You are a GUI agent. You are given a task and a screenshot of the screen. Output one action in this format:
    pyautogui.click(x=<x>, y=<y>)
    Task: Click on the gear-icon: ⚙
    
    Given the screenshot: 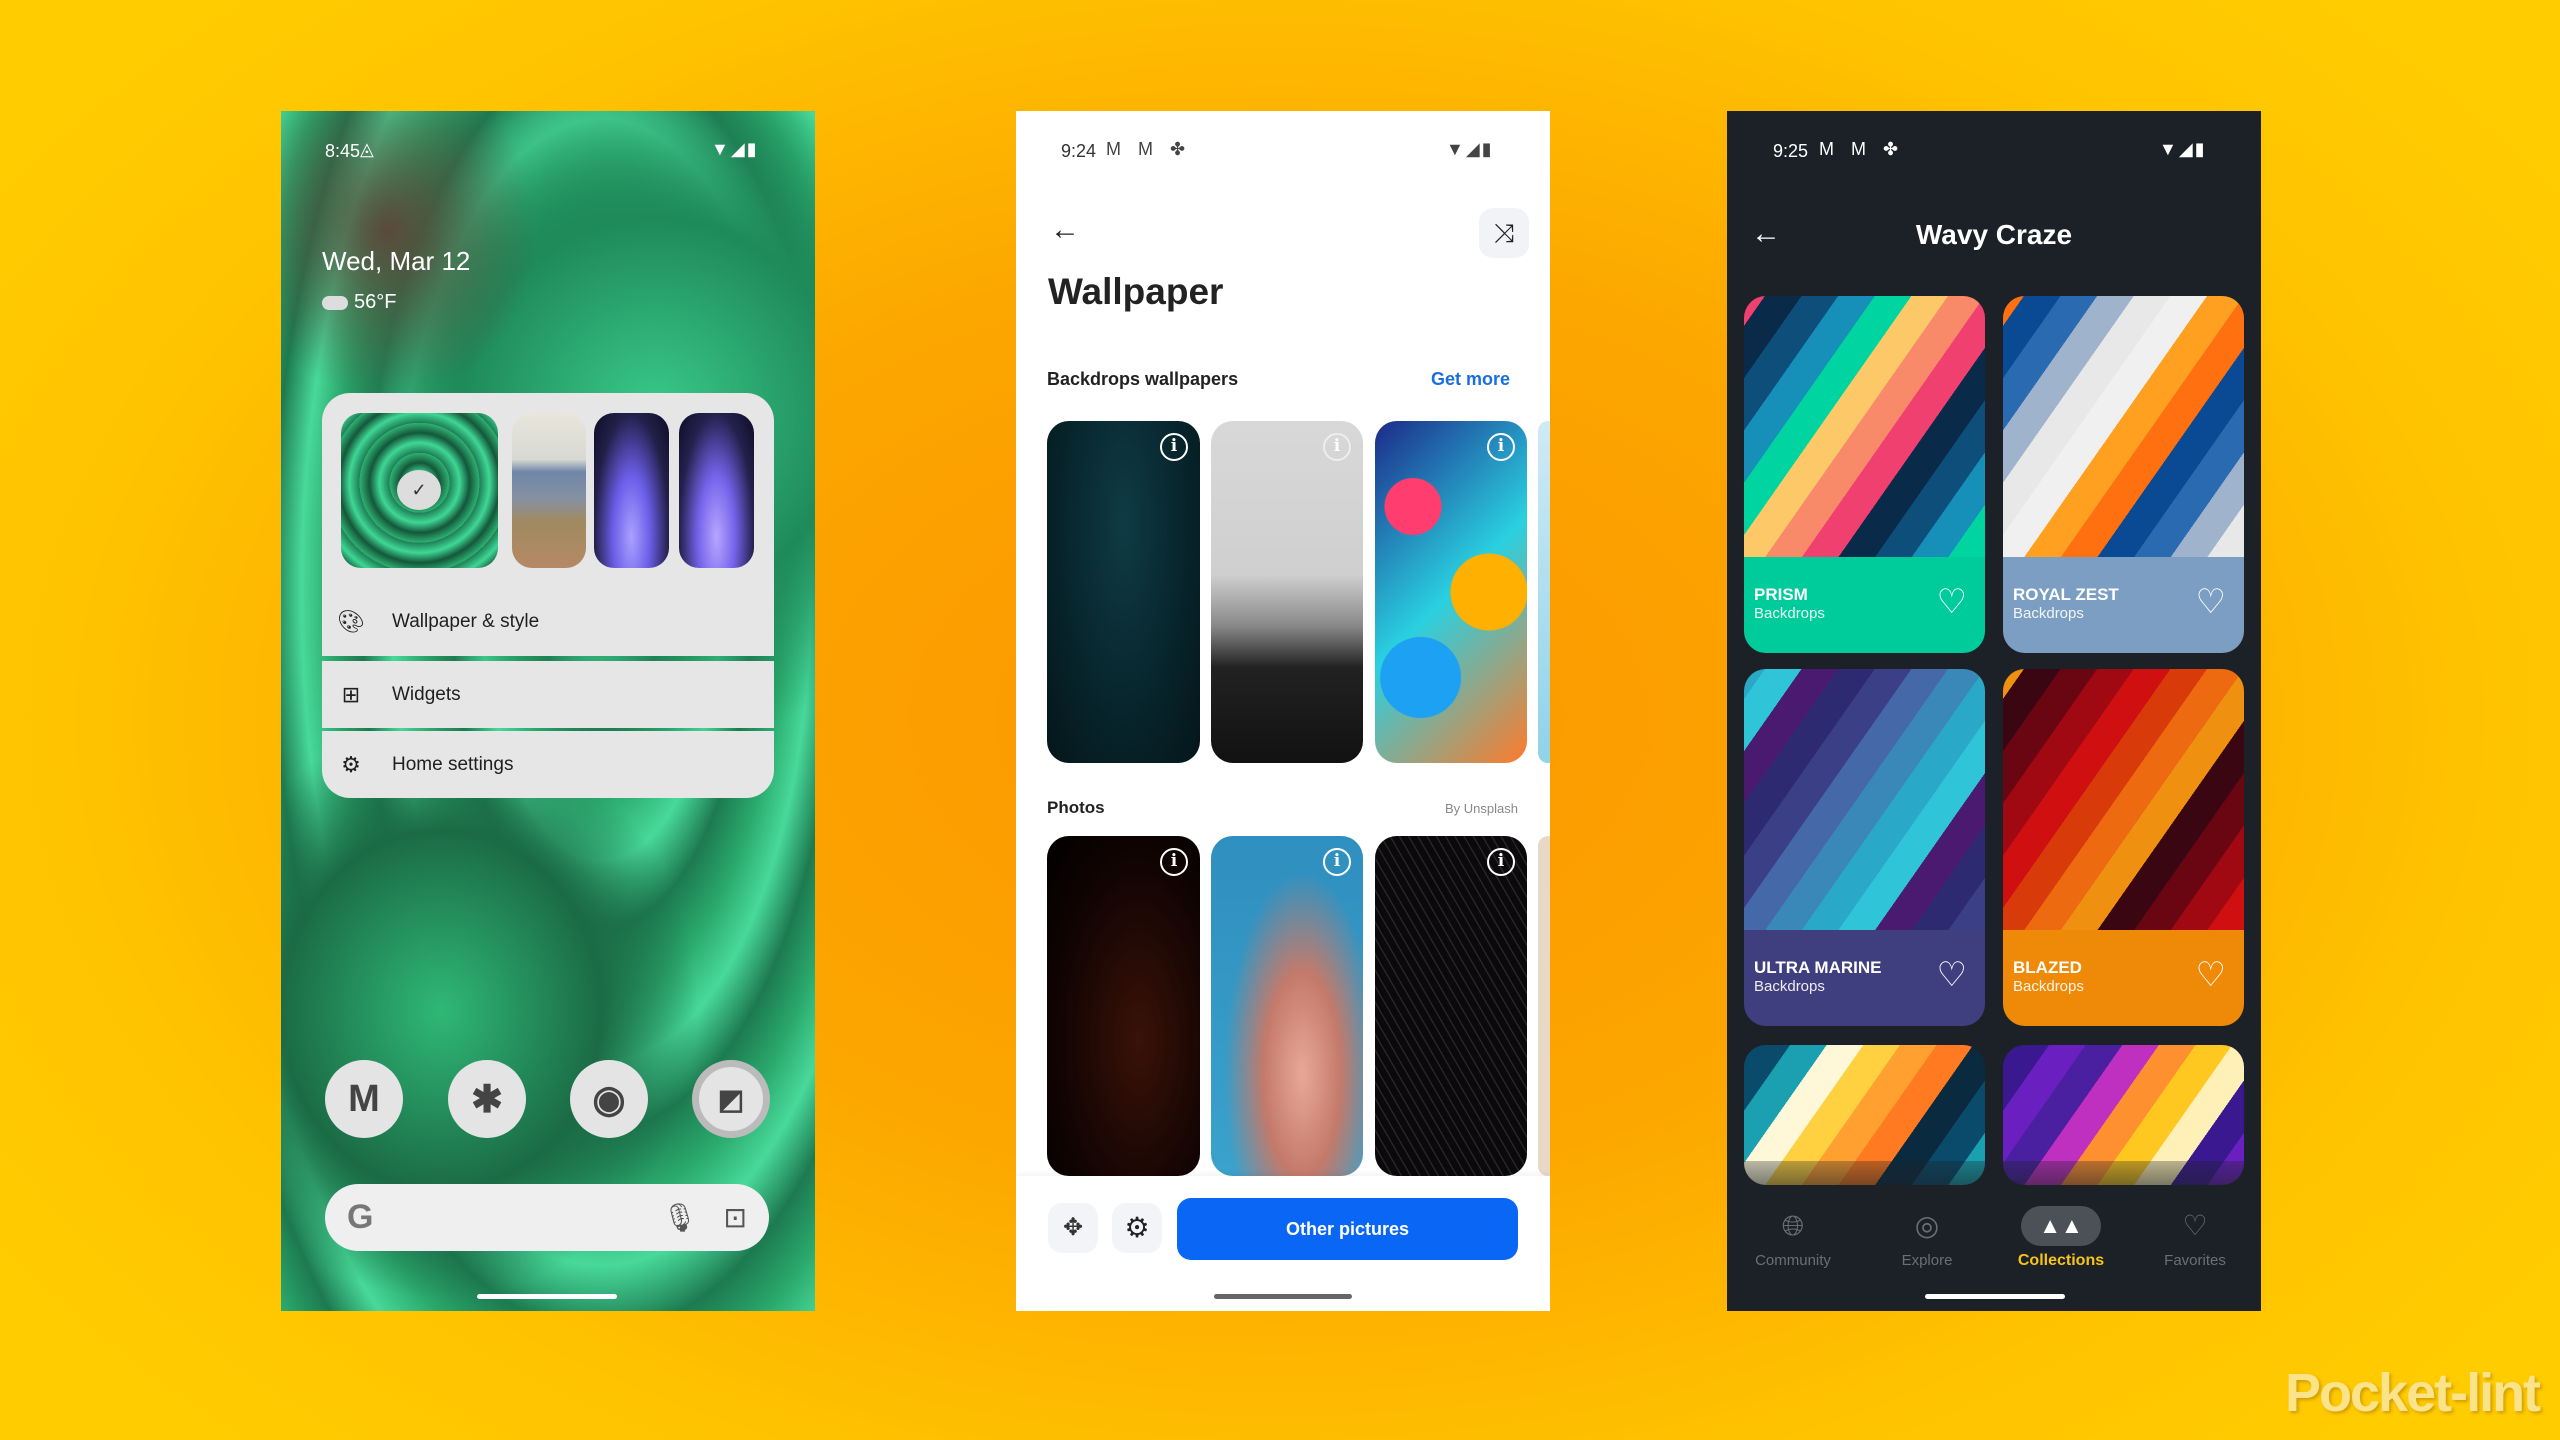 What is the action you would take?
    pyautogui.click(x=351, y=764)
    